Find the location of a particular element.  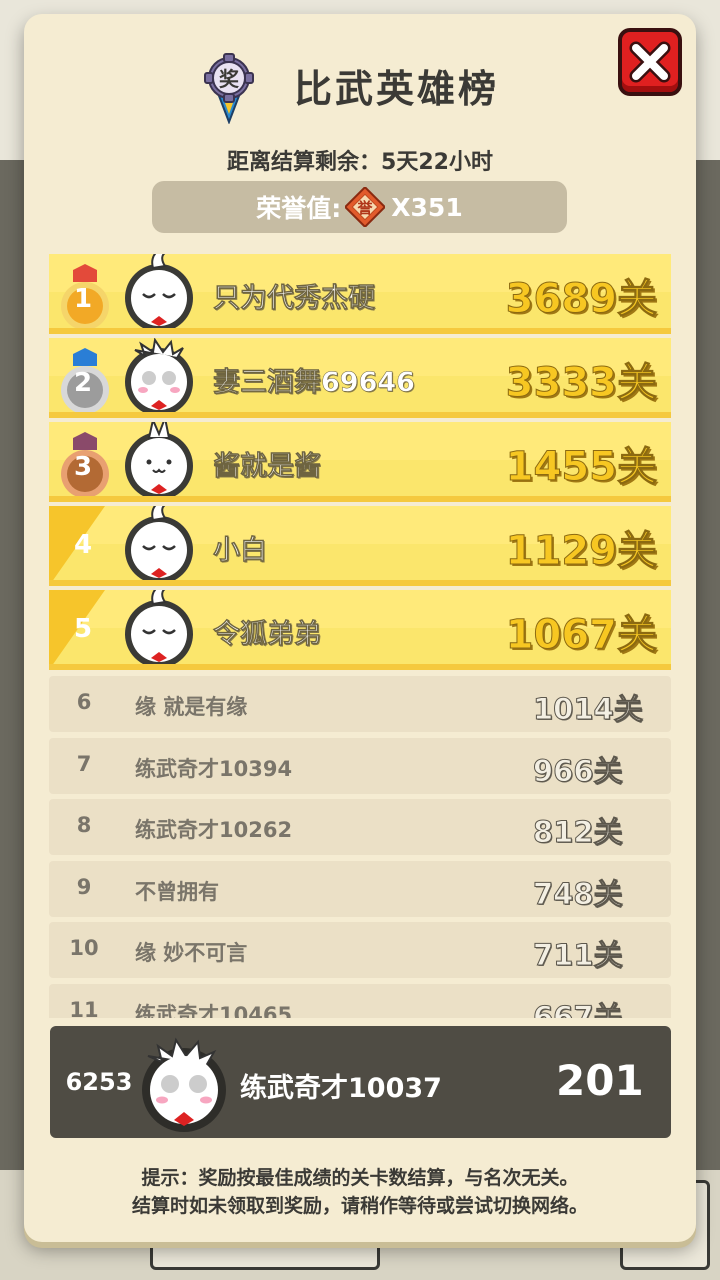

honor-value: X351 is located at coordinates (427, 207).